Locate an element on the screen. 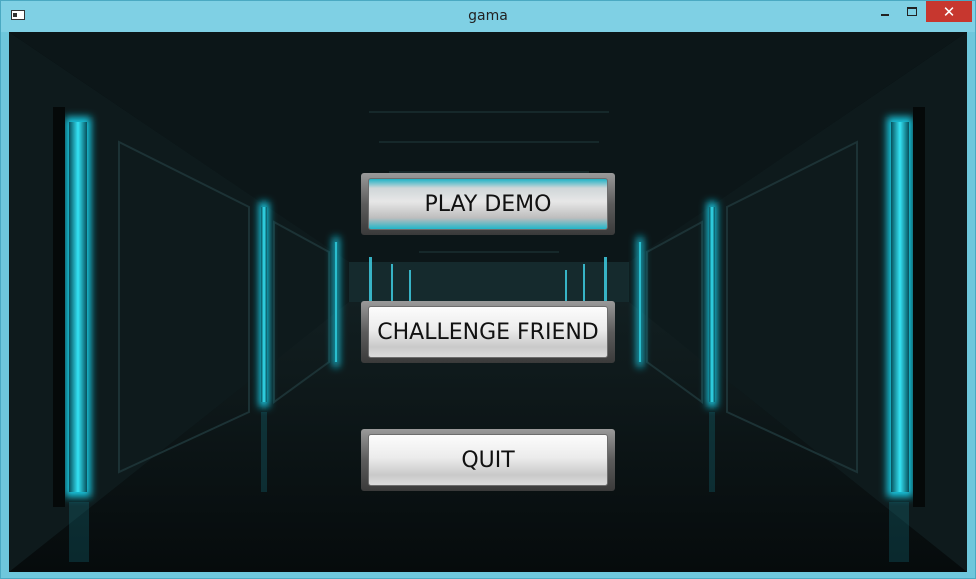 This screenshot has width=976, height=579. challenge-friend-button: CHALLENGE FRIEND is located at coordinates (488, 332).